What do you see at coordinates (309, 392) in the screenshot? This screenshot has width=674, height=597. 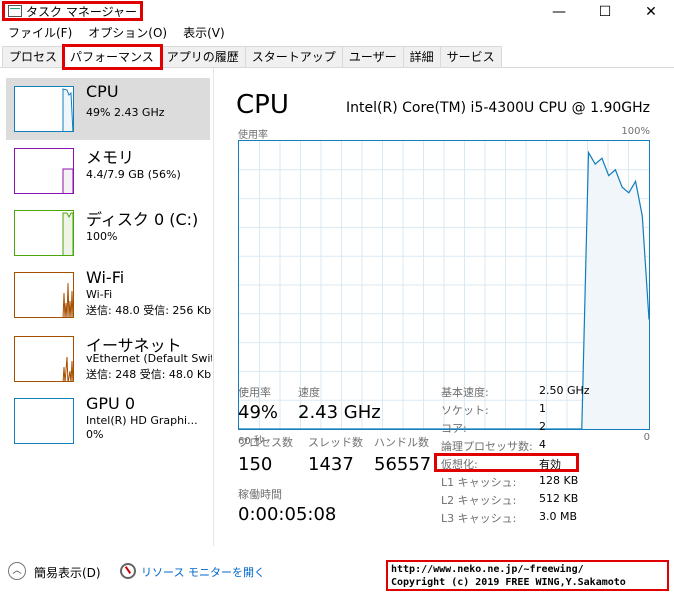 I see `speed-label: 速度` at bounding box center [309, 392].